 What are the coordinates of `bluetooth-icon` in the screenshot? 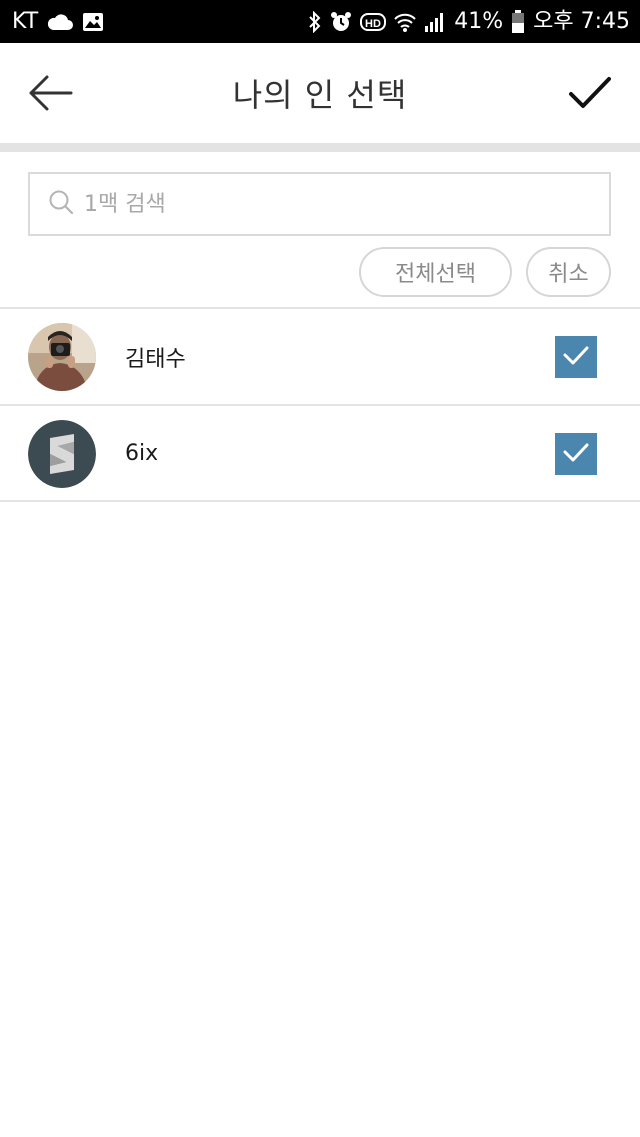 It's located at (315, 21).